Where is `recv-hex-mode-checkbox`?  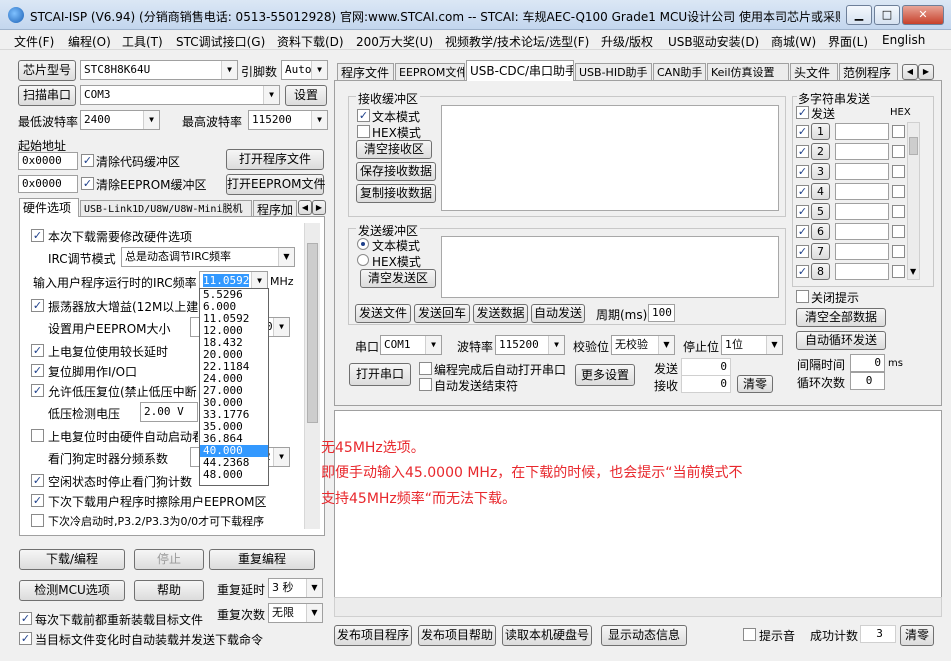 recv-hex-mode-checkbox is located at coordinates (363, 131).